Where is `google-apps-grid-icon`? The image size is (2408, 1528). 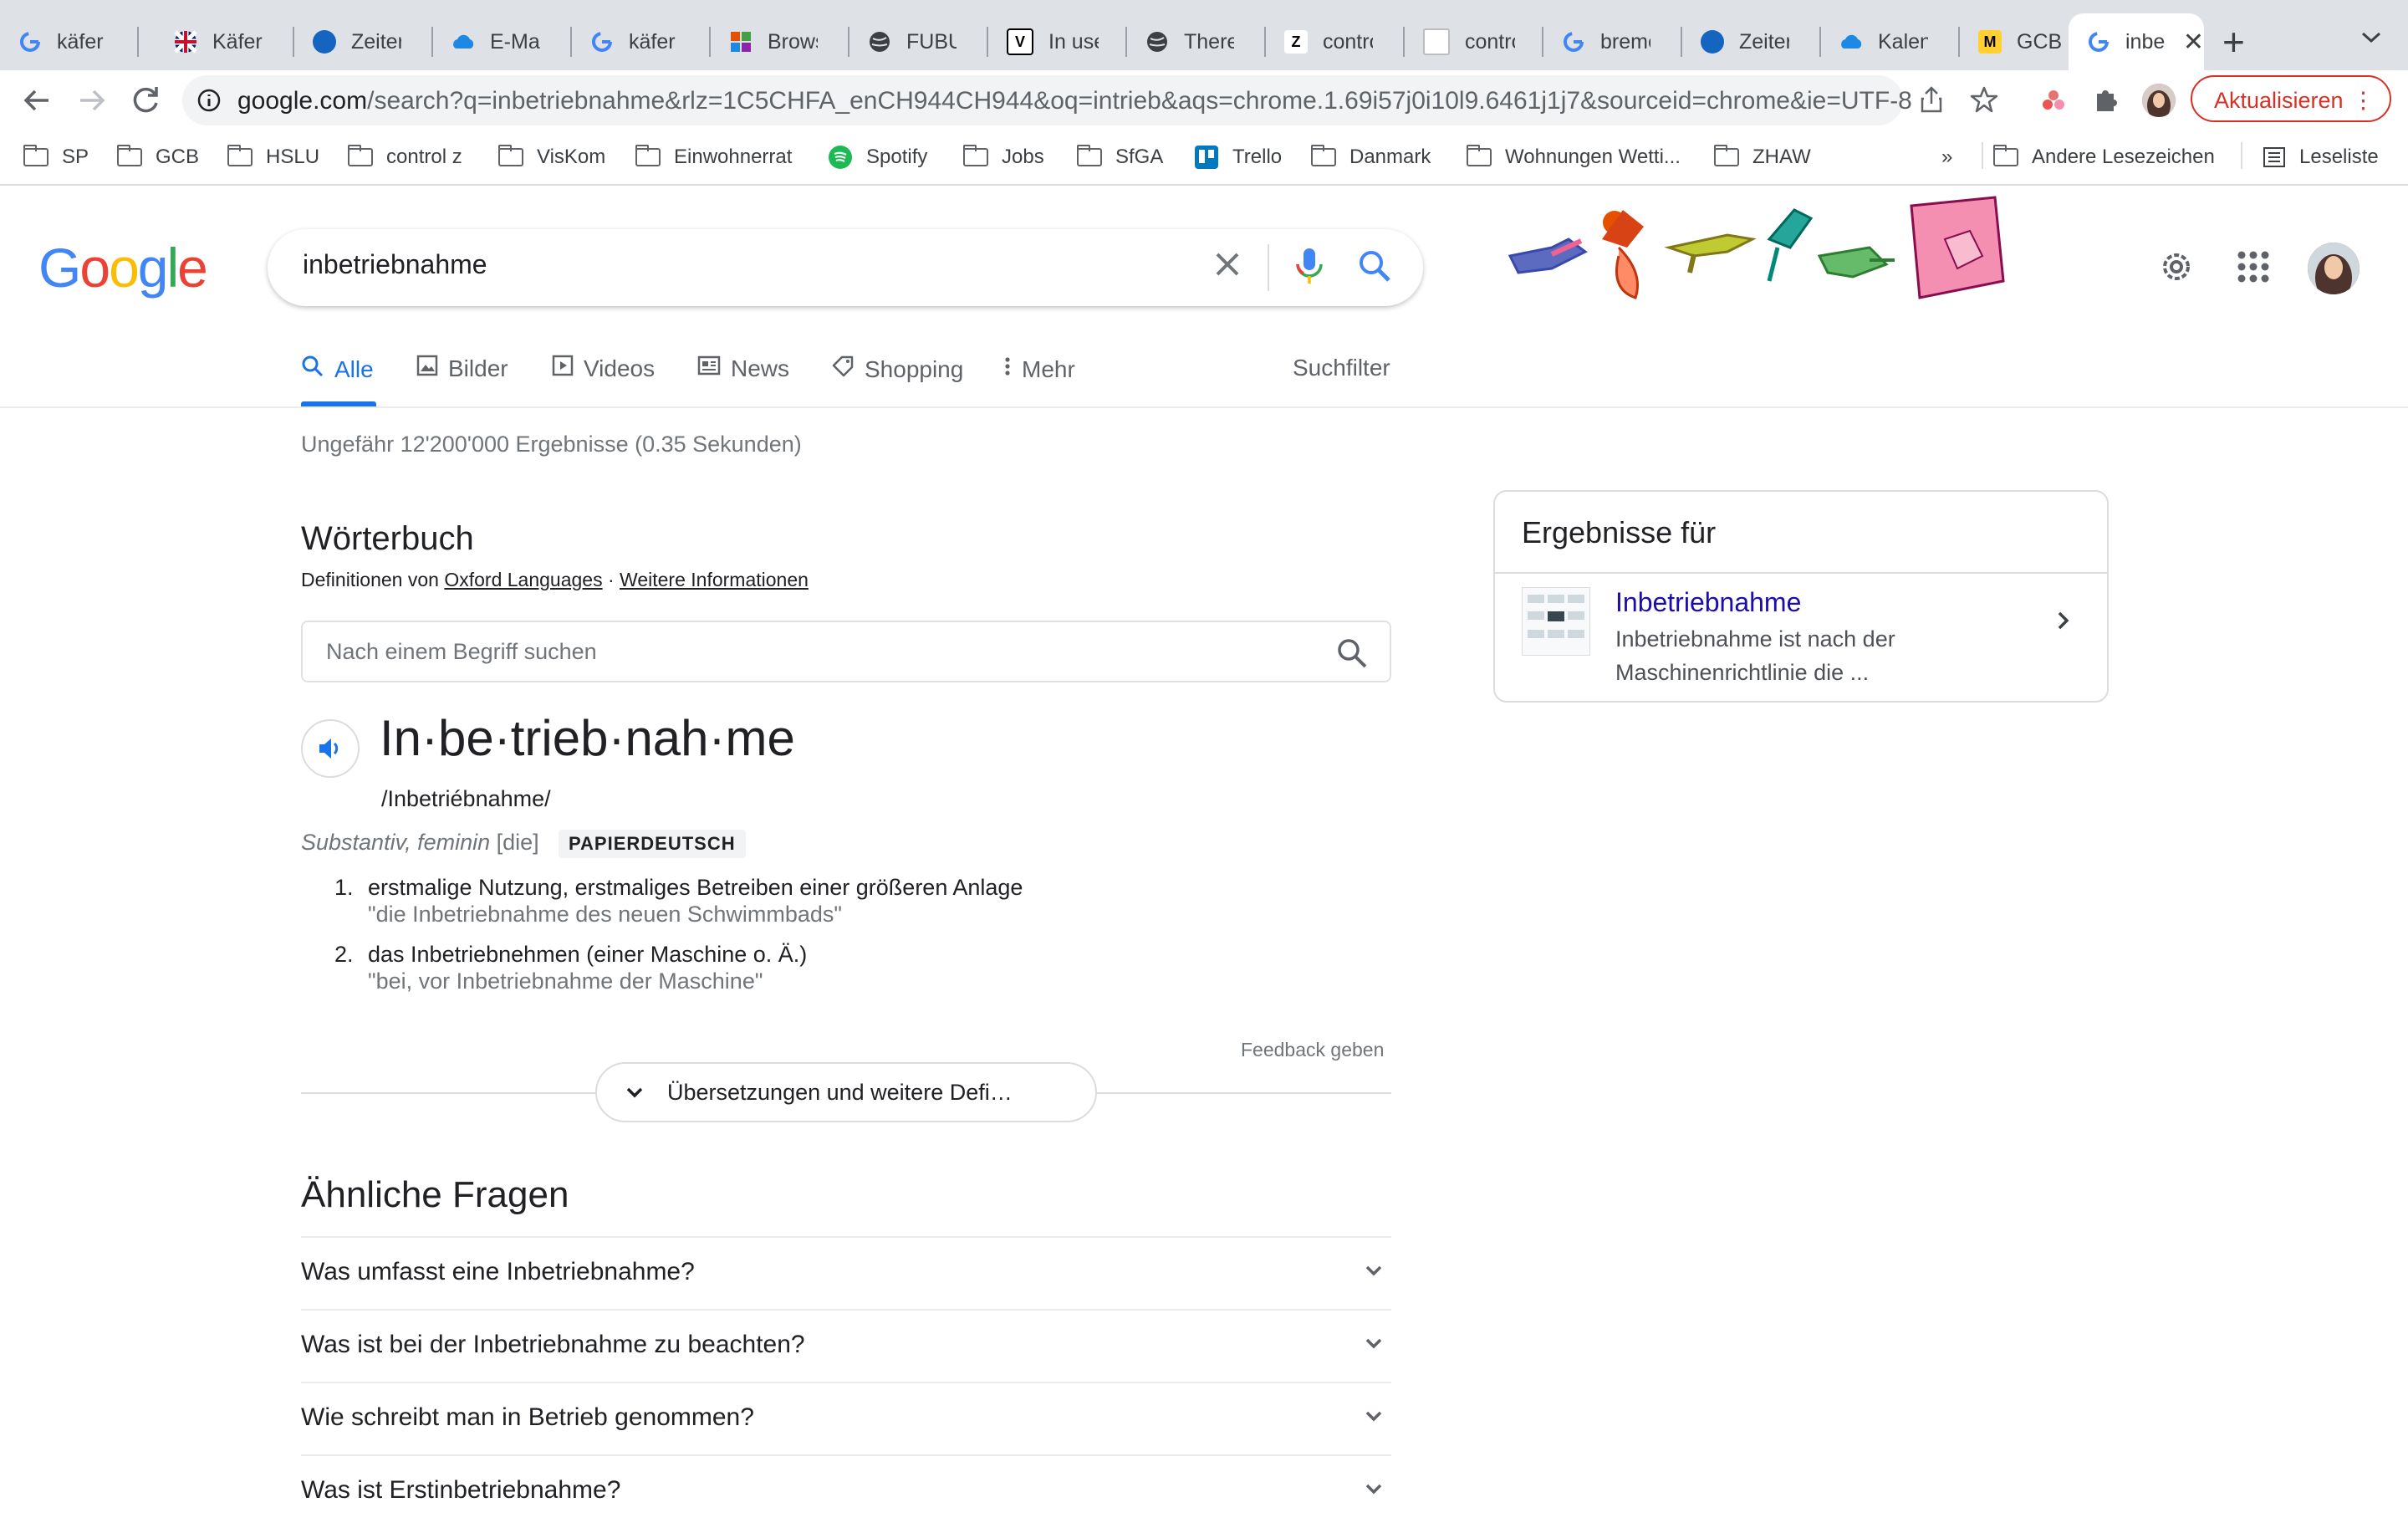 google-apps-grid-icon is located at coordinates (2253, 266).